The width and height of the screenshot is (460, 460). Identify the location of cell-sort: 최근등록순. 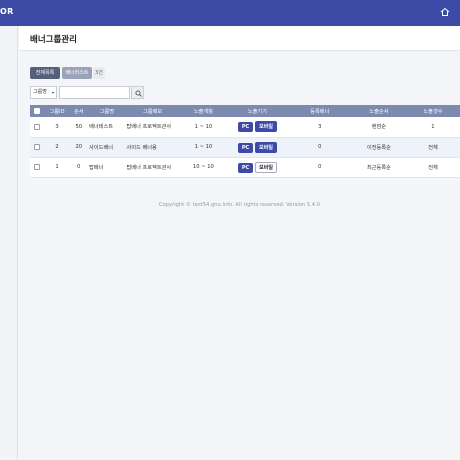
(378, 167).